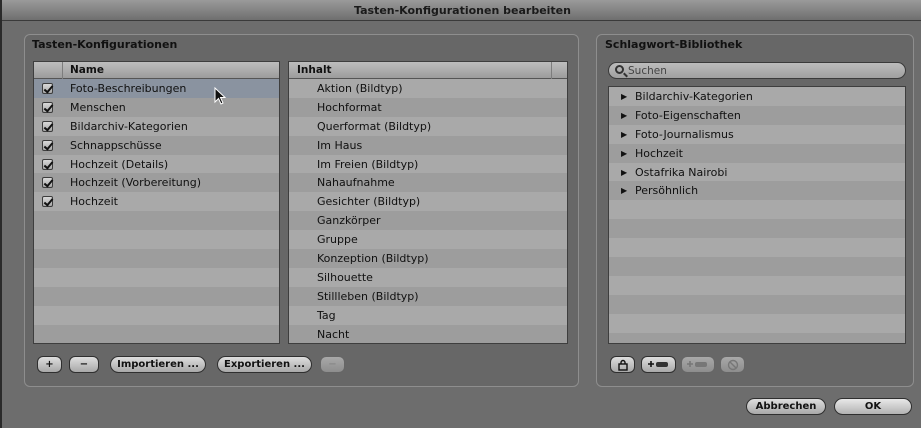 The image size is (921, 428). What do you see at coordinates (333, 334) in the screenshot?
I see `content-item: Nacht` at bounding box center [333, 334].